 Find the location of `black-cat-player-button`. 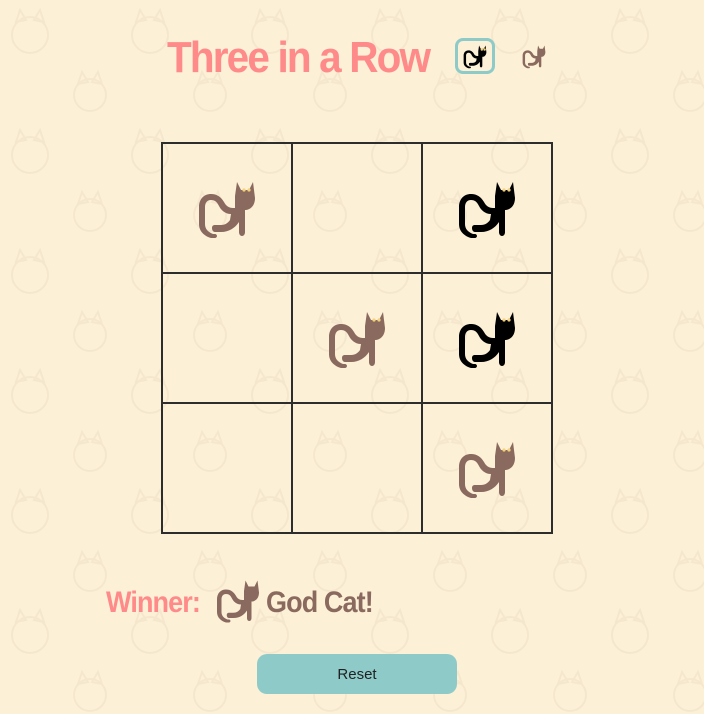

black-cat-player-button is located at coordinates (475, 56).